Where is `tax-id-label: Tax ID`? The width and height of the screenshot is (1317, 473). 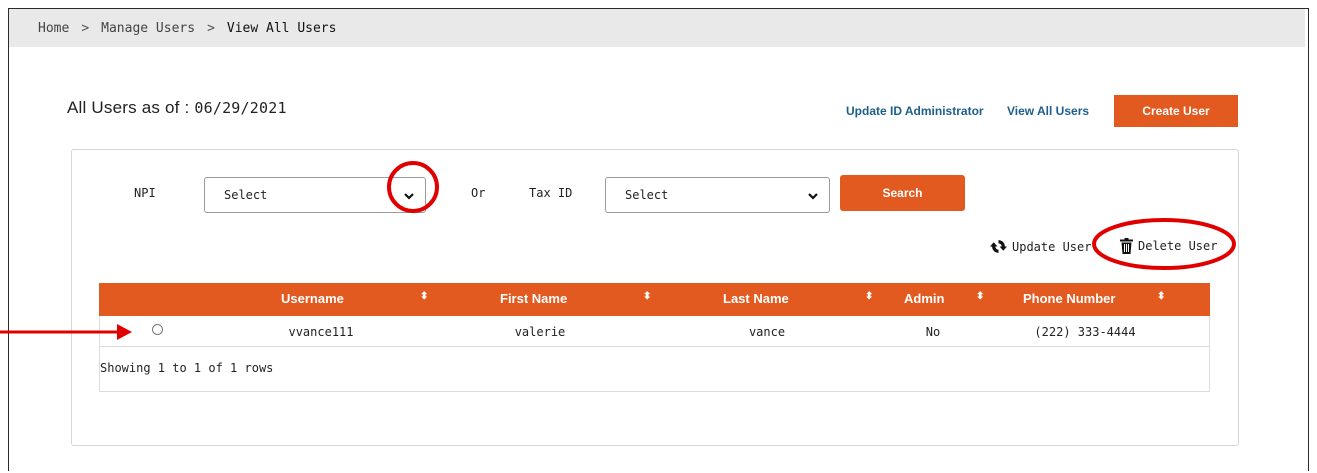
tax-id-label: Tax ID is located at coordinates (551, 193).